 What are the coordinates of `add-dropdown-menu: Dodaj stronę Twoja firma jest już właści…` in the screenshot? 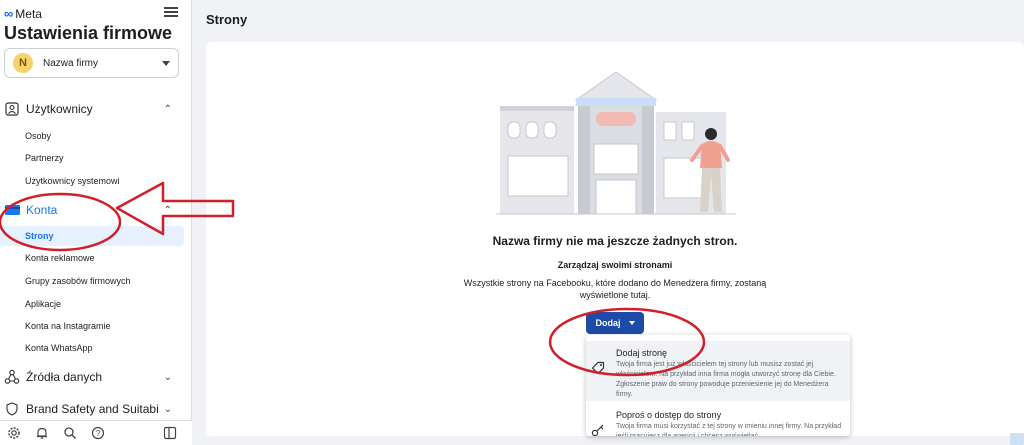 It's located at (718, 385).